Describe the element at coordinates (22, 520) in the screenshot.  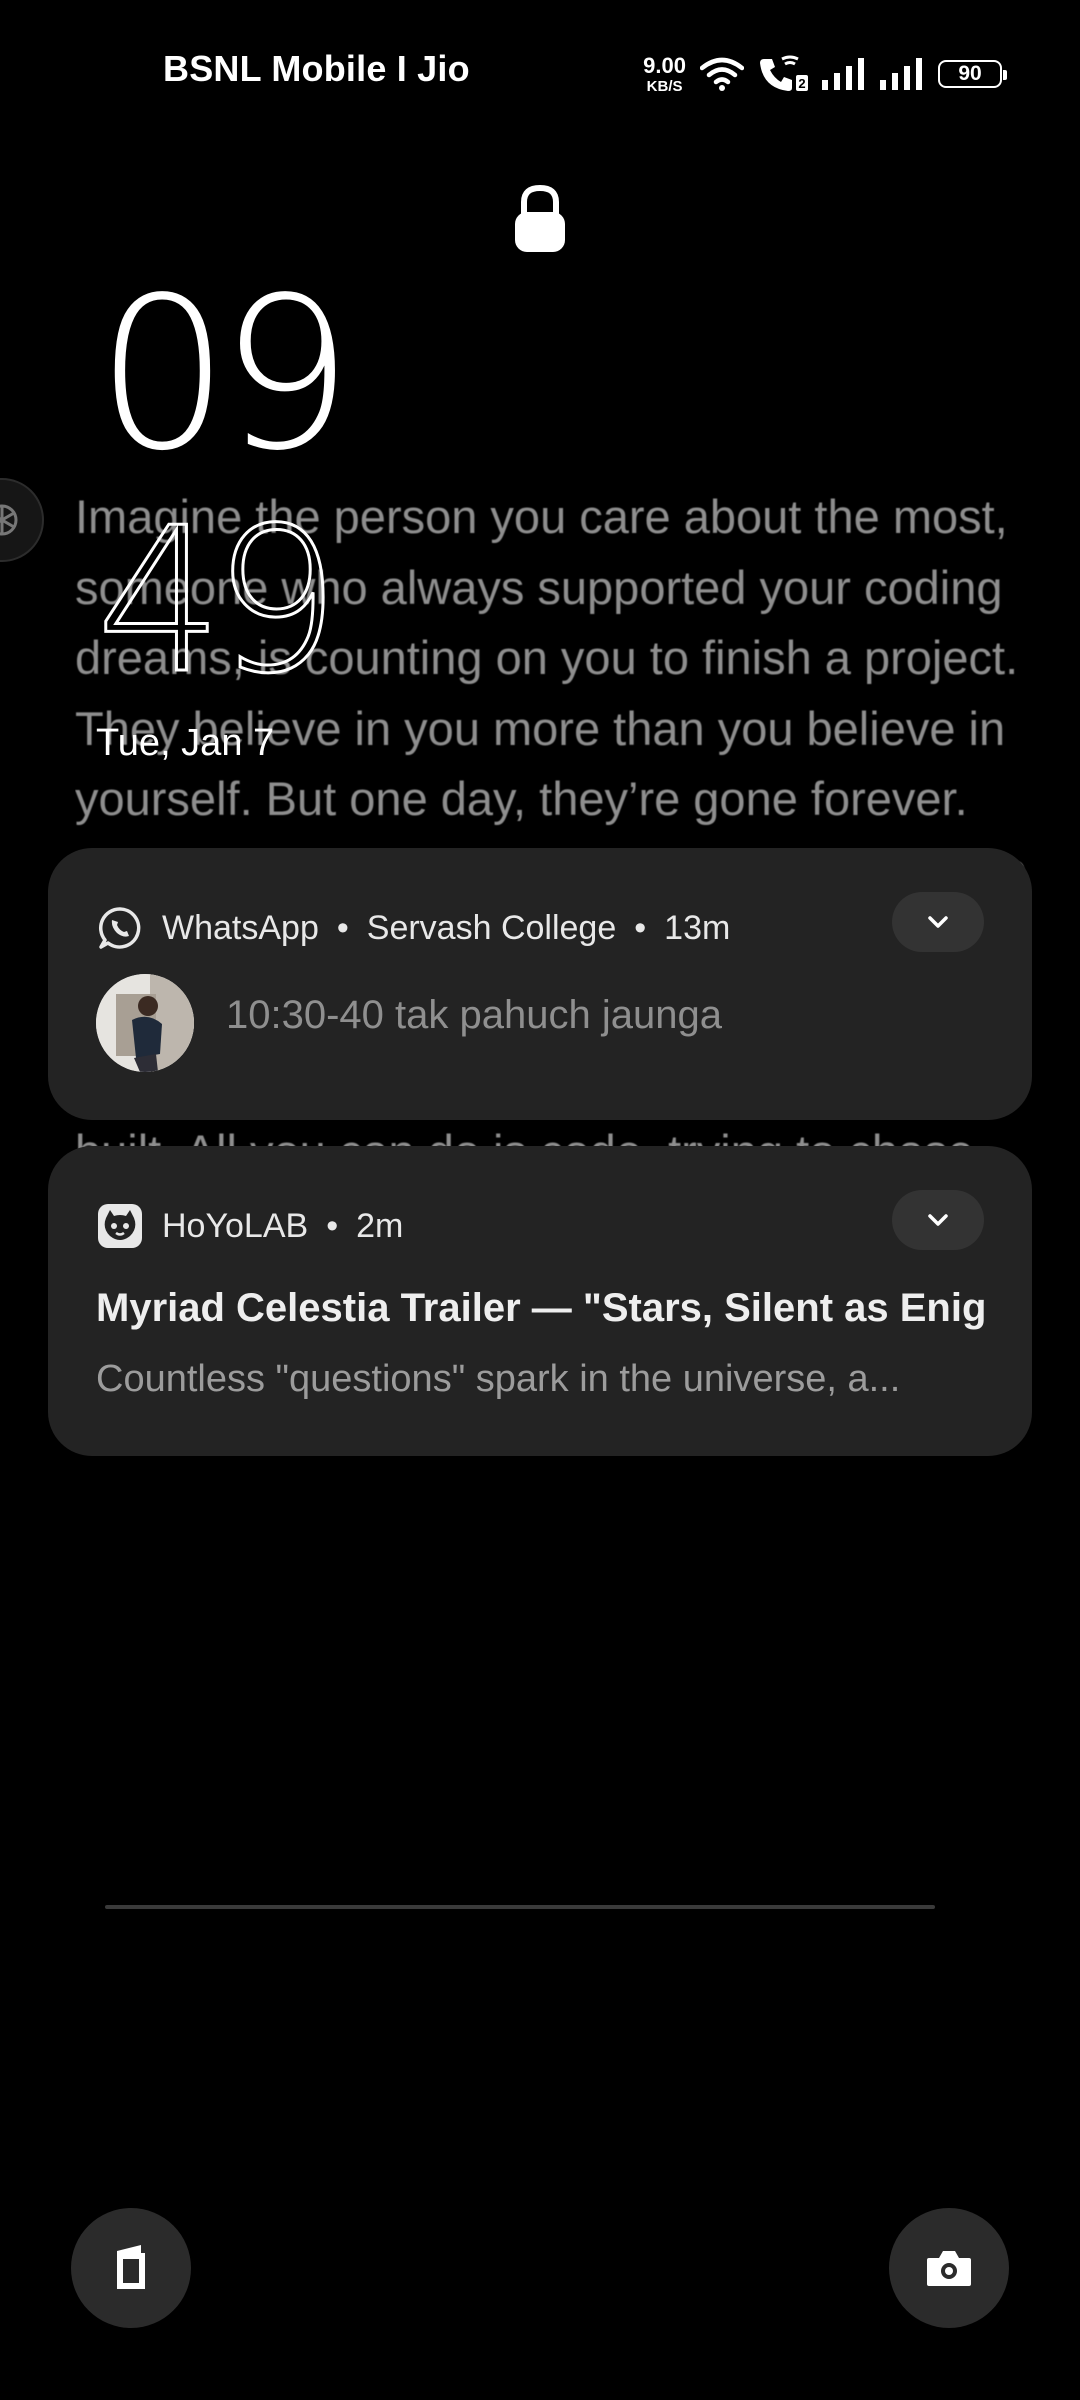
I see `ai-assistant-icon` at that location.